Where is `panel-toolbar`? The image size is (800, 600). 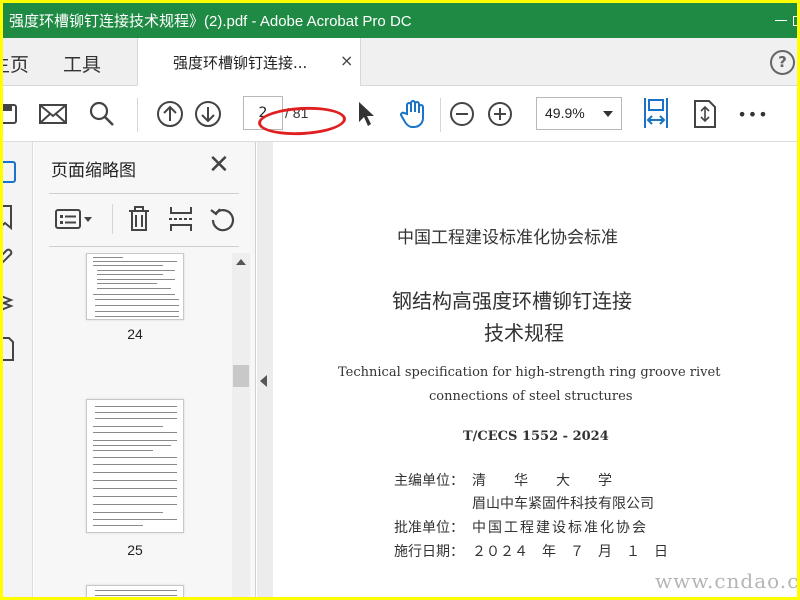
panel-toolbar is located at coordinates (145, 220).